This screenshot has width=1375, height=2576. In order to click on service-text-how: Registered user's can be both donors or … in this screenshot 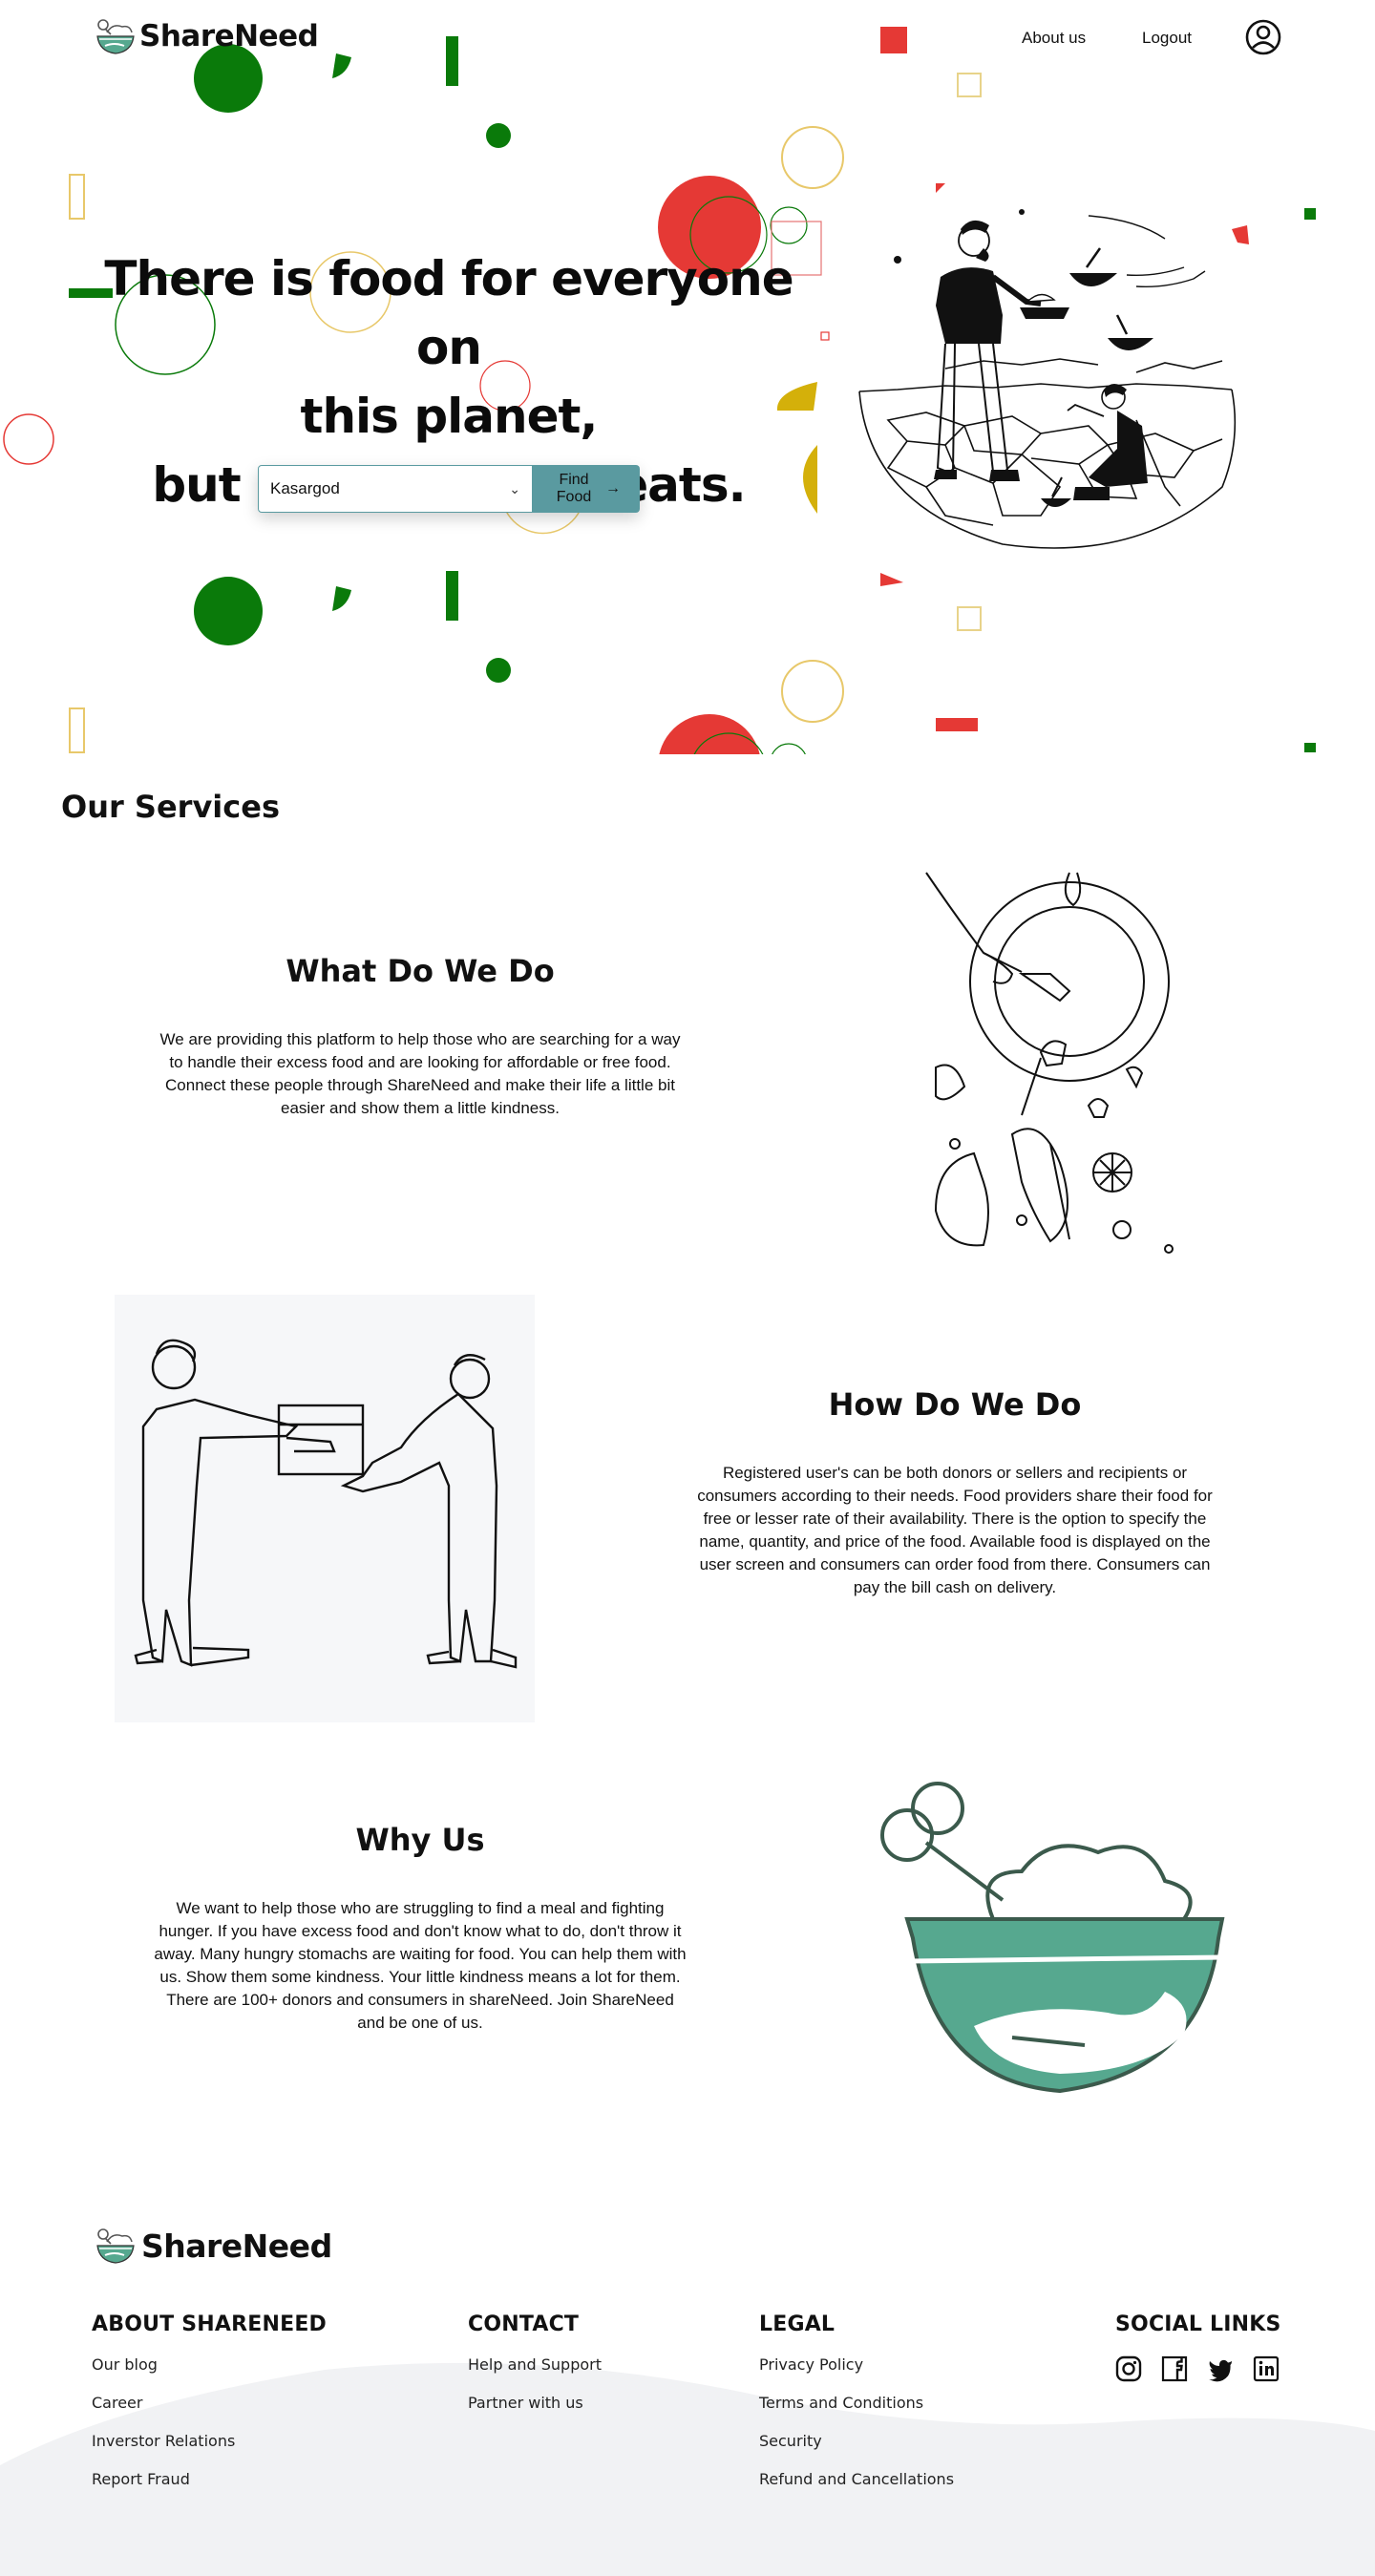, I will do `click(955, 1530)`.